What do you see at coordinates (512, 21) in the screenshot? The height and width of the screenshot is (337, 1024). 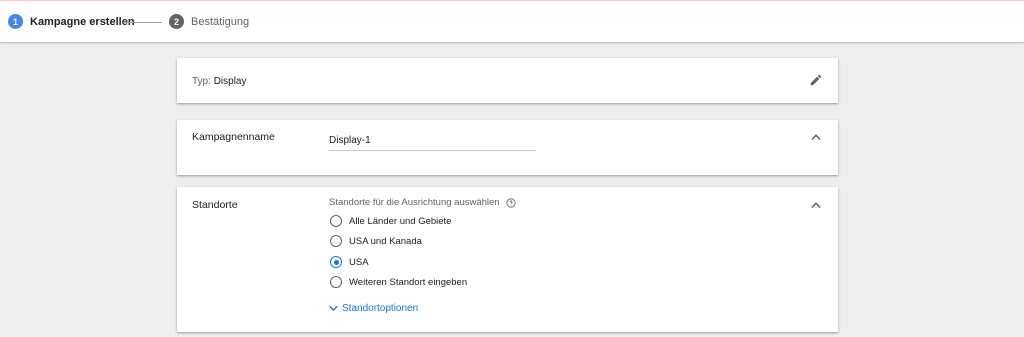 I see `stepper-bar: 1 Kampagne erstellen 2 Bestätigung` at bounding box center [512, 21].